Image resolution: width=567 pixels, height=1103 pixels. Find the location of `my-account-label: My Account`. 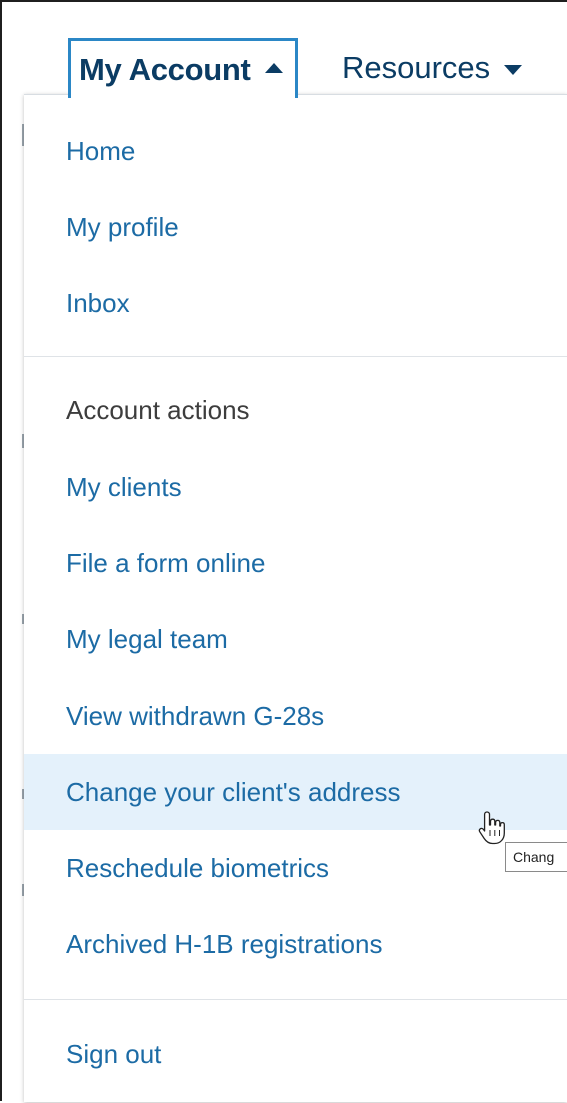

my-account-label: My Account is located at coordinates (165, 69).